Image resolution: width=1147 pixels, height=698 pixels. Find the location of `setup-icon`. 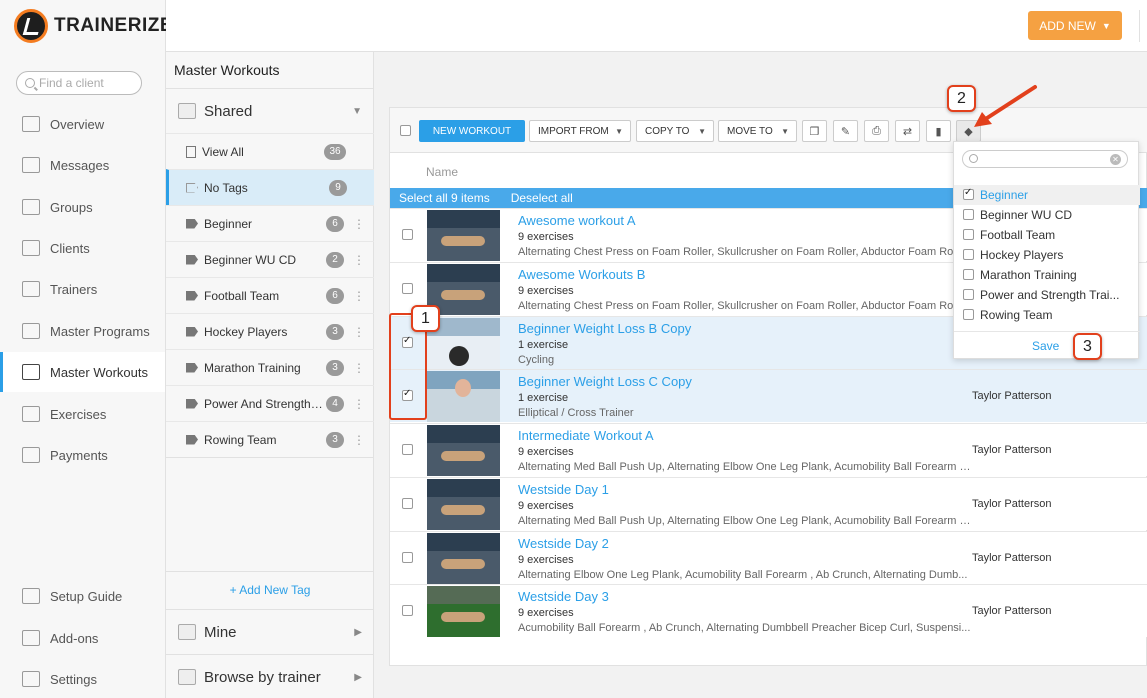

setup-icon is located at coordinates (31, 596).